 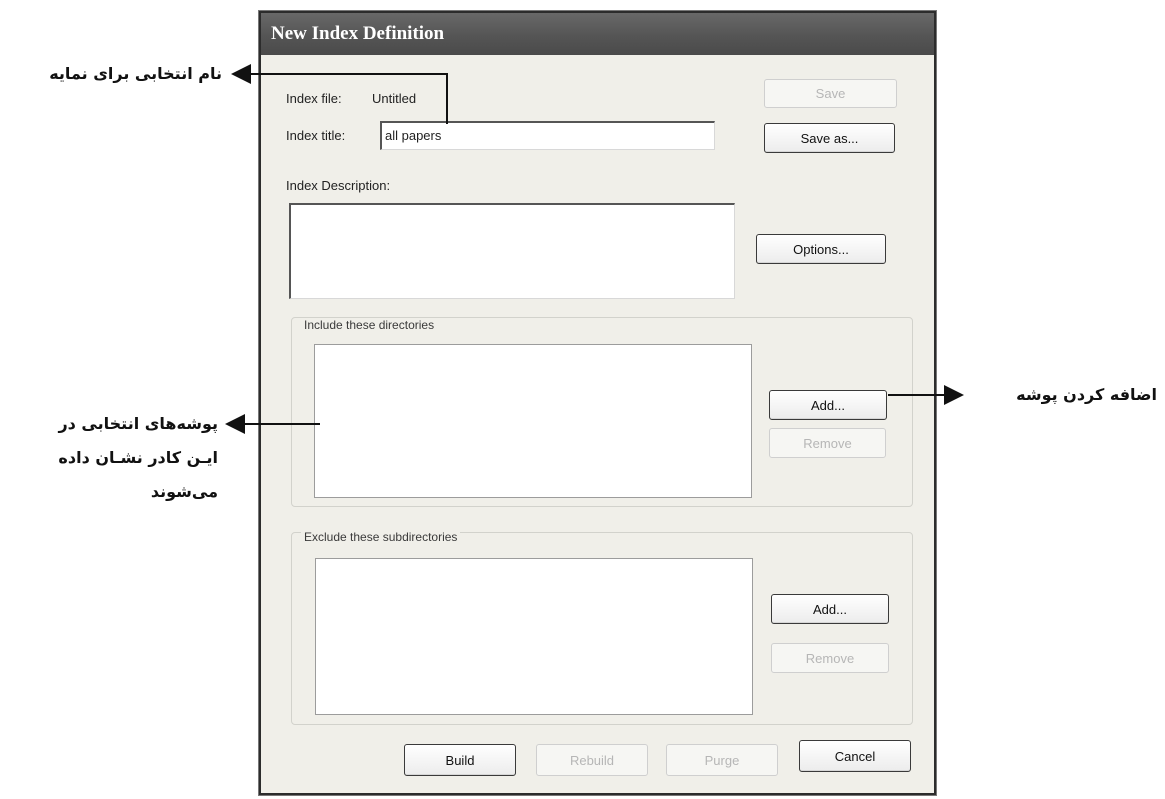 I want to click on index-file-label: Index file:, so click(x=314, y=98).